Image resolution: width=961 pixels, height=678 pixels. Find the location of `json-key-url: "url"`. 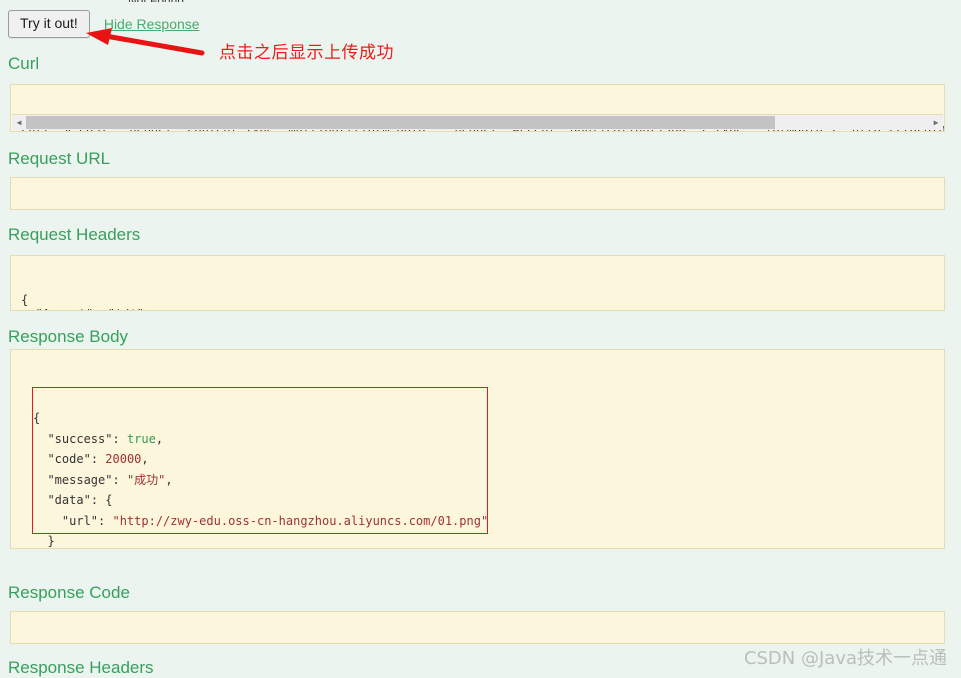

json-key-url: "url" is located at coordinates (80, 520).